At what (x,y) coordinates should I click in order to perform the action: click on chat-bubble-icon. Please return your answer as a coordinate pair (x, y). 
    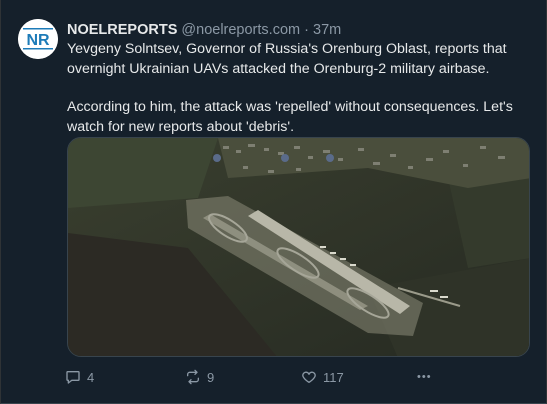
    Looking at the image, I should click on (73, 377).